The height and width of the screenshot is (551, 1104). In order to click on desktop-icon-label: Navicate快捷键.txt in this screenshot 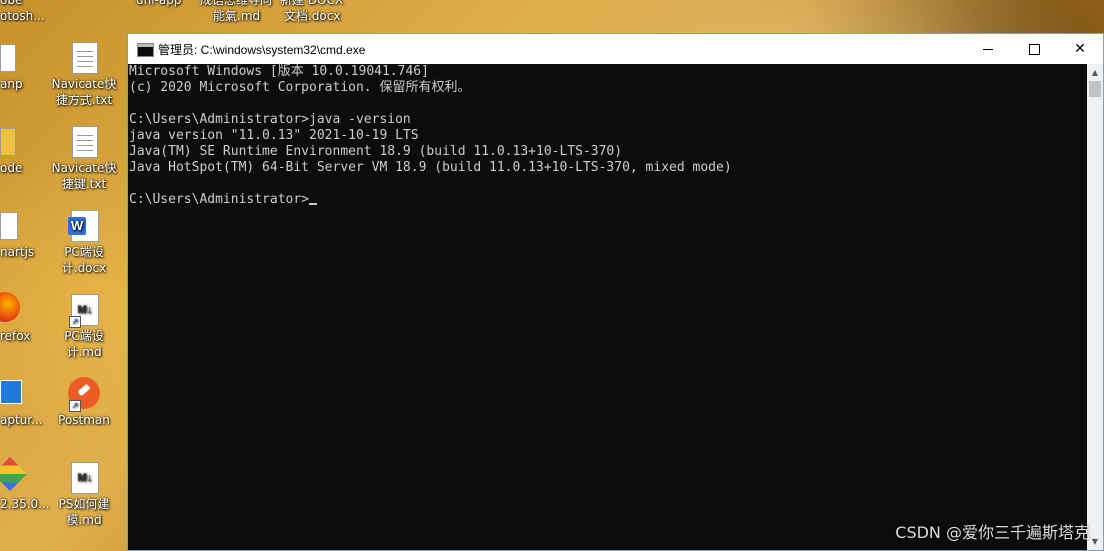, I will do `click(84, 176)`.